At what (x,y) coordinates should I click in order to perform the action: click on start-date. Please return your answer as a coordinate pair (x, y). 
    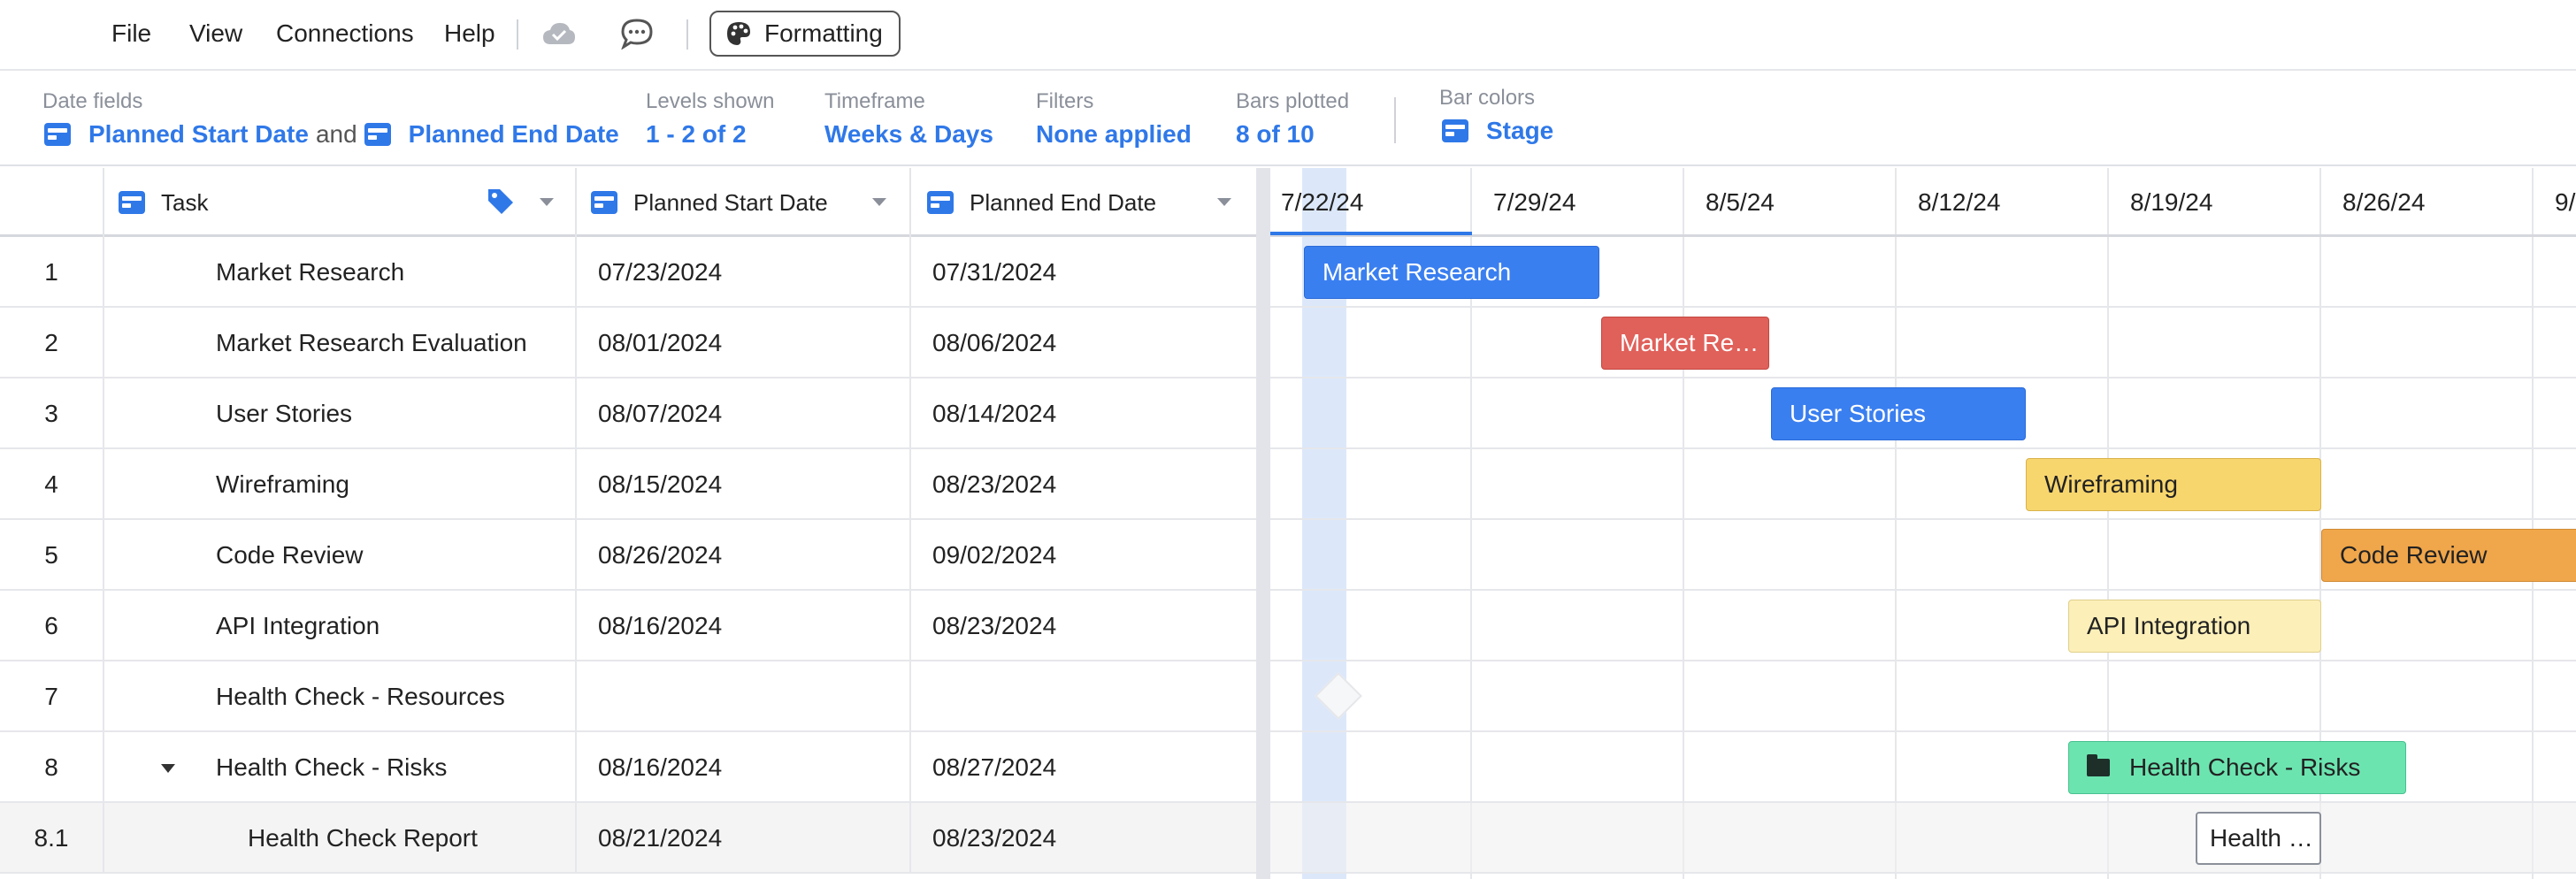
    Looking at the image, I should click on (744, 697).